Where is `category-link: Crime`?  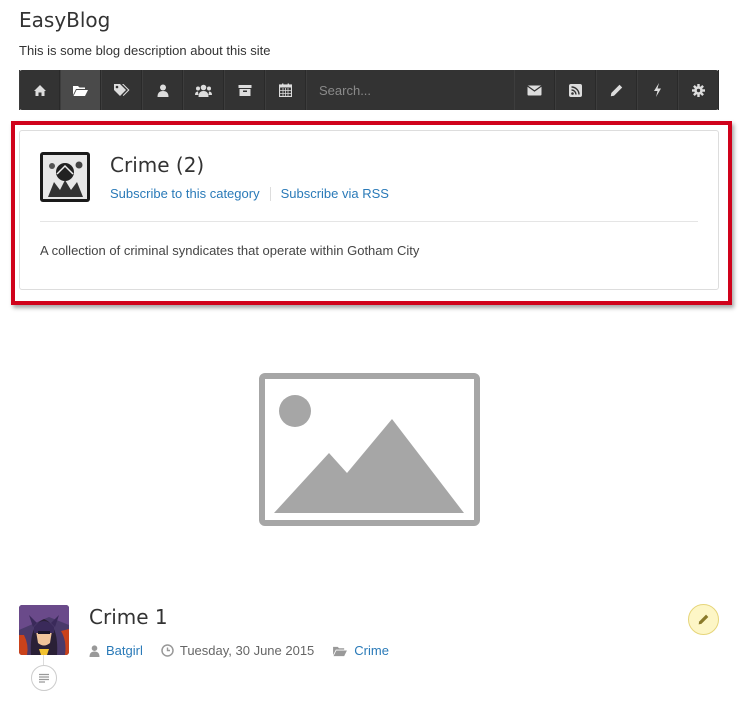
category-link: Crime is located at coordinates (371, 650).